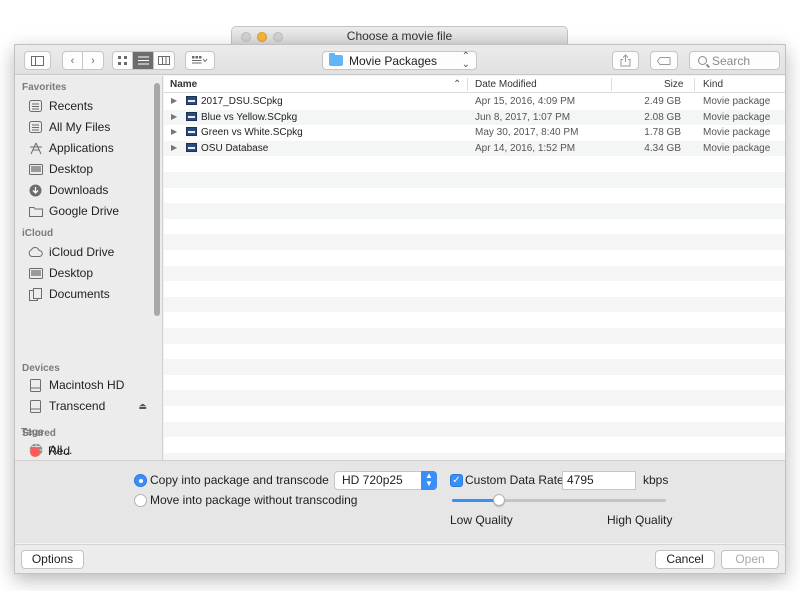 The height and width of the screenshot is (591, 800). I want to click on copy-transcode-radio, so click(140, 480).